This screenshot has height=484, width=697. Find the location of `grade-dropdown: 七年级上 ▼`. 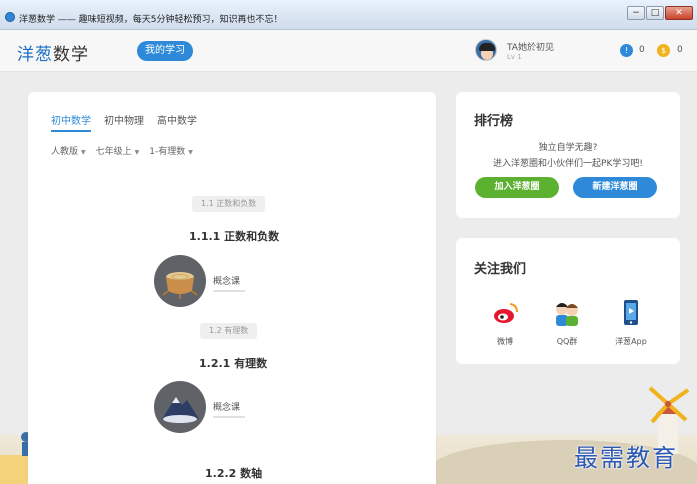

grade-dropdown: 七年级上 ▼ is located at coordinates (118, 150).